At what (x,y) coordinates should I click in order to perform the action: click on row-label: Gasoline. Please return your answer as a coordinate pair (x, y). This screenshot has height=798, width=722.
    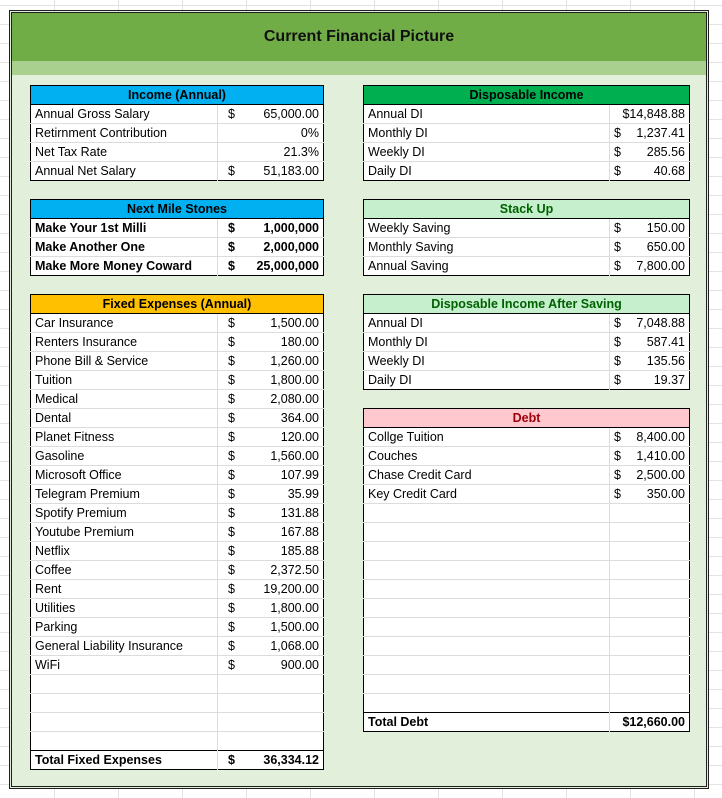
    Looking at the image, I should click on (124, 456).